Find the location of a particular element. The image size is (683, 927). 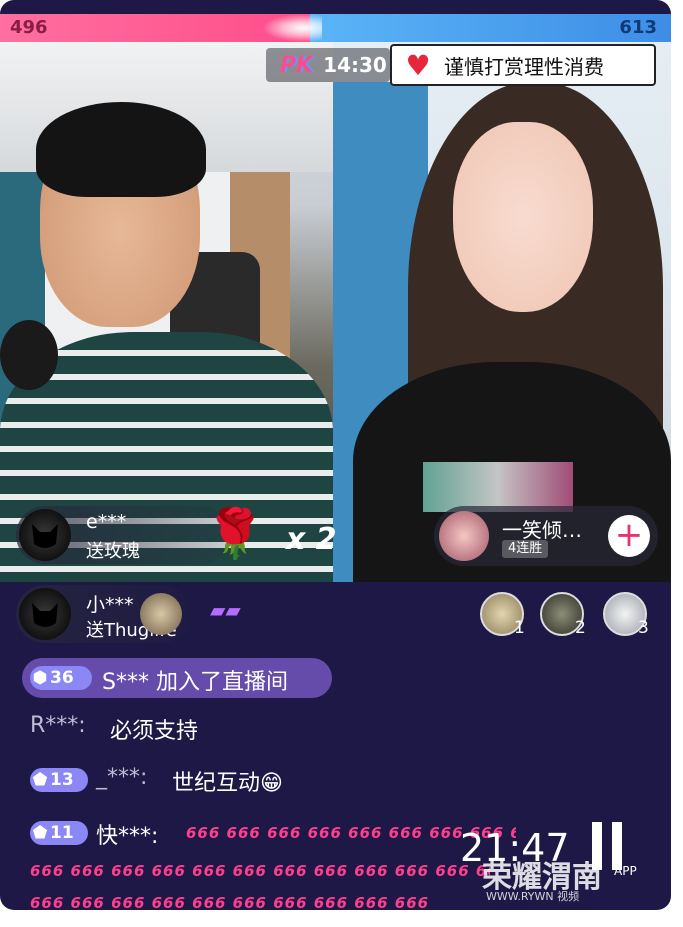

pk-score-bar: 496 613 is located at coordinates (335, 28).